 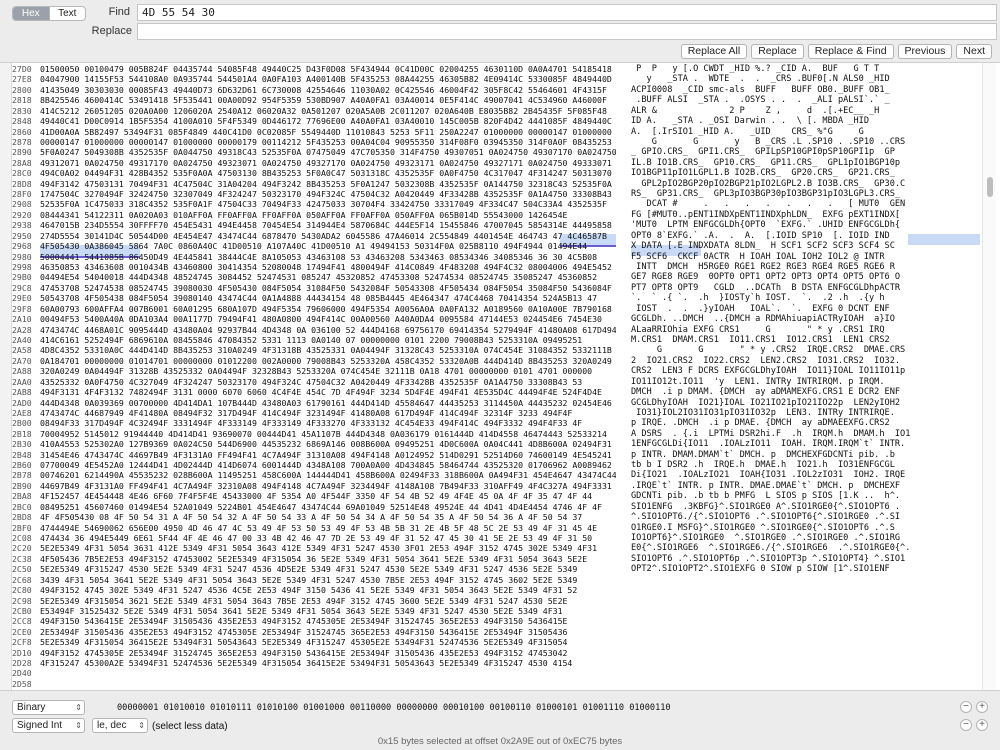 What do you see at coordinates (48, 725) in the screenshot?
I see `type-select-2: Signed Int ⇕` at bounding box center [48, 725].